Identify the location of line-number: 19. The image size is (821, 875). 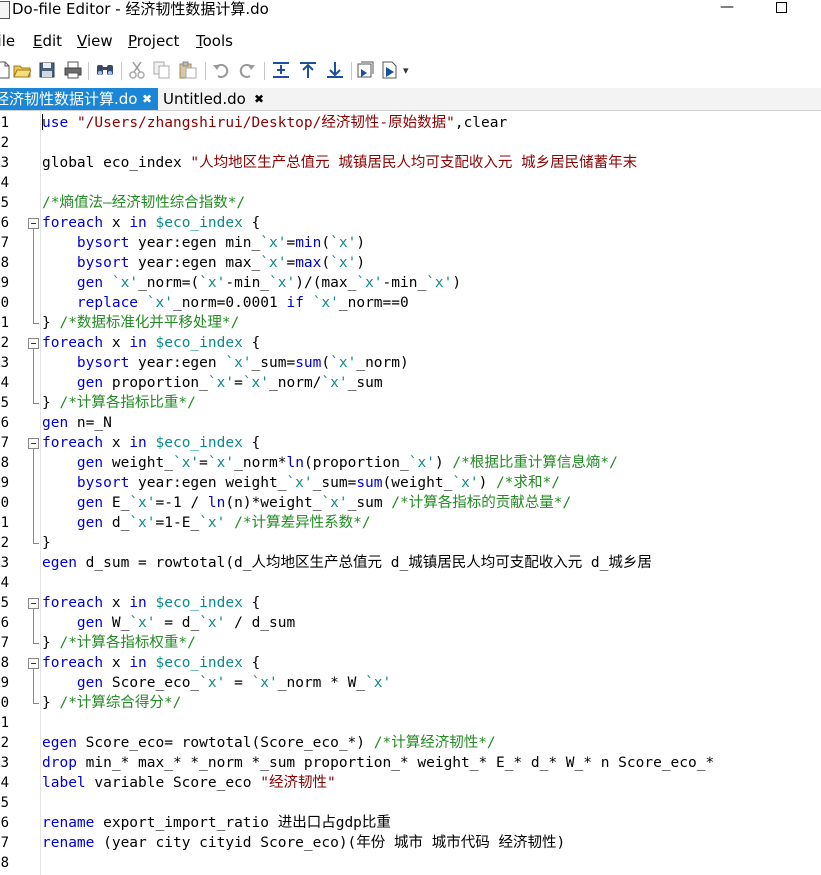
(4, 483).